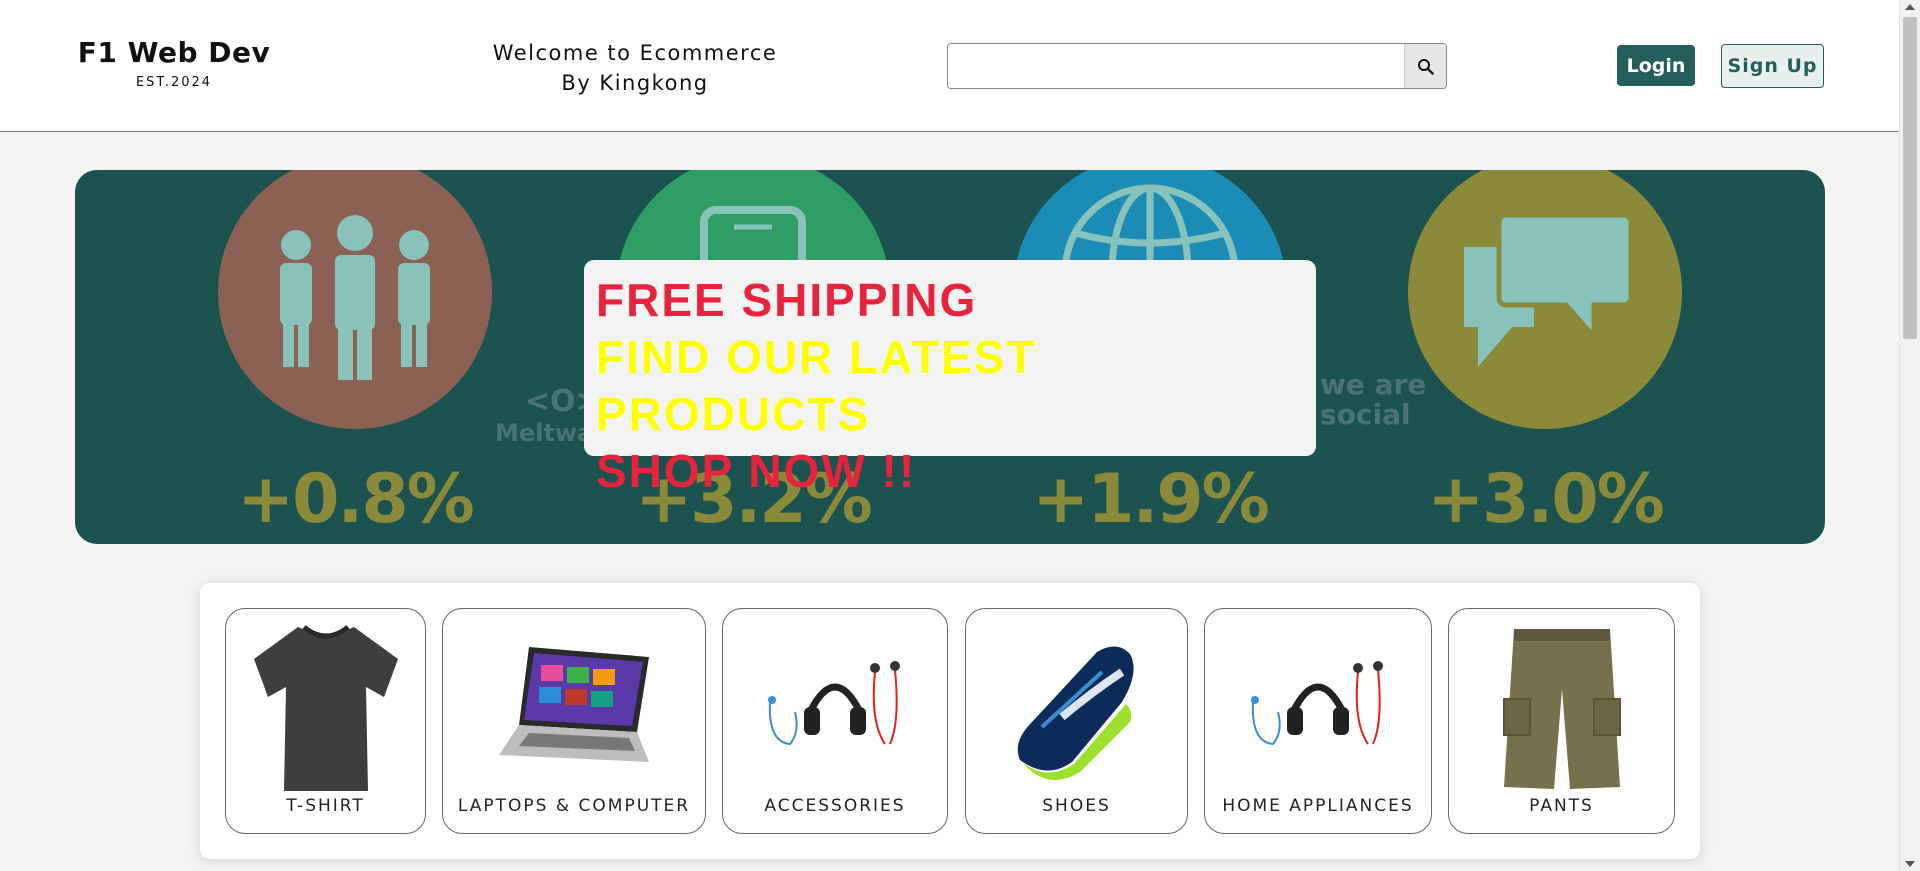 Image resolution: width=1920 pixels, height=871 pixels. What do you see at coordinates (787, 300) in the screenshot?
I see `promo-free-shipping: FREE SHIPPING` at bounding box center [787, 300].